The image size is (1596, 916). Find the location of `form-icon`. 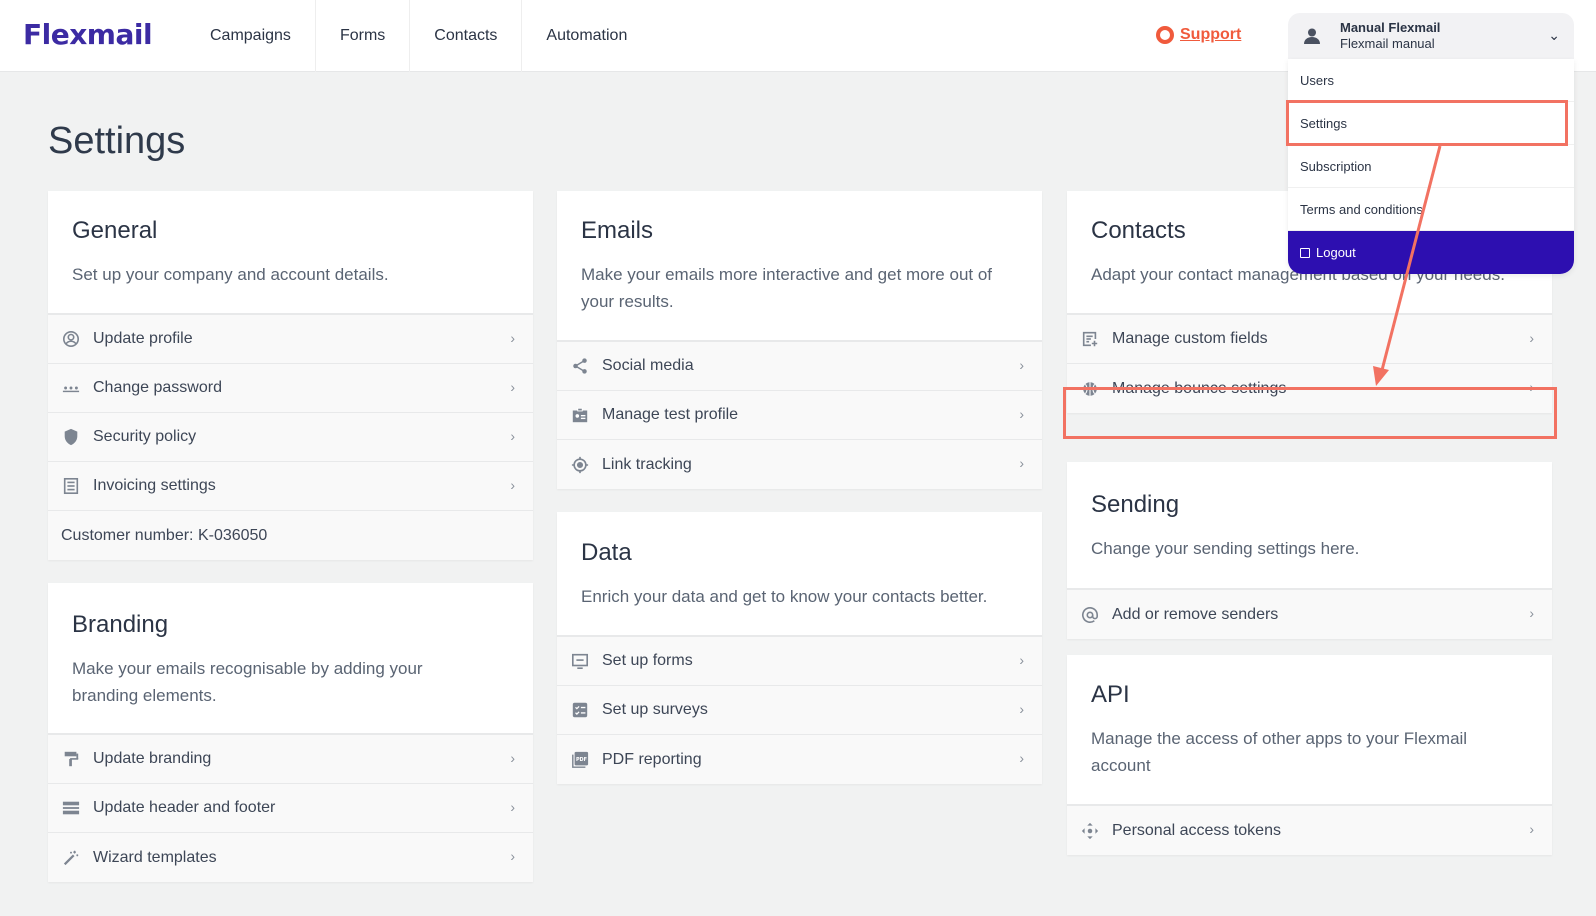

form-icon is located at coordinates (580, 661).